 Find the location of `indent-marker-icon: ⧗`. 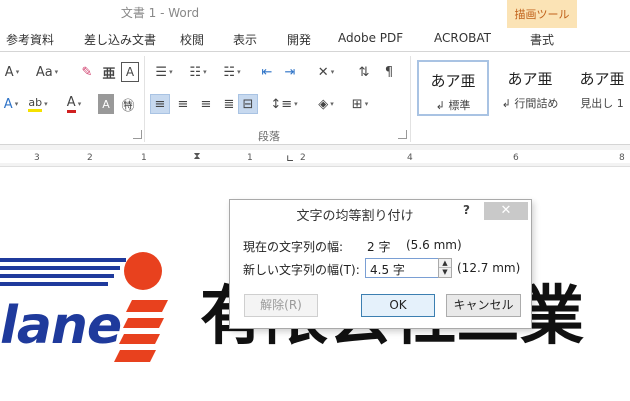

indent-marker-icon: ⧗ is located at coordinates (197, 156).